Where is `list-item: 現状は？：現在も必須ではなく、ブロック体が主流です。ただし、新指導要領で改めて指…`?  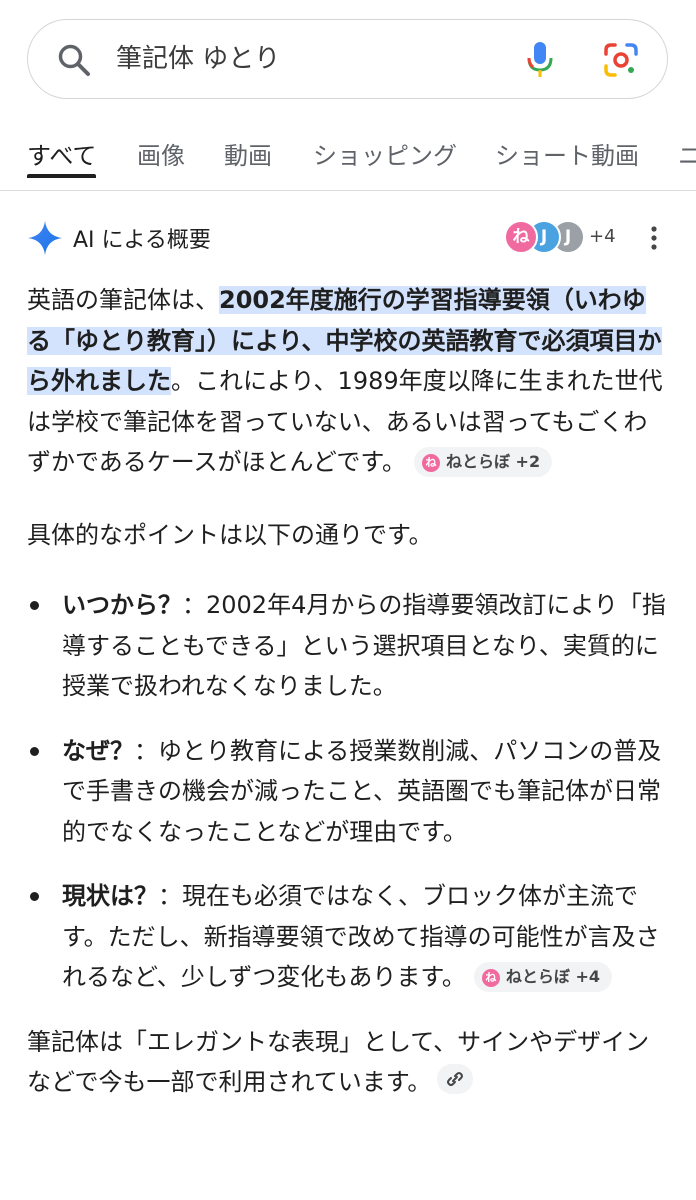 list-item: 現状は？：現在も必須ではなく、ブロック体が主流です。ただし、新指導要領で改めて指… is located at coordinates (347, 937).